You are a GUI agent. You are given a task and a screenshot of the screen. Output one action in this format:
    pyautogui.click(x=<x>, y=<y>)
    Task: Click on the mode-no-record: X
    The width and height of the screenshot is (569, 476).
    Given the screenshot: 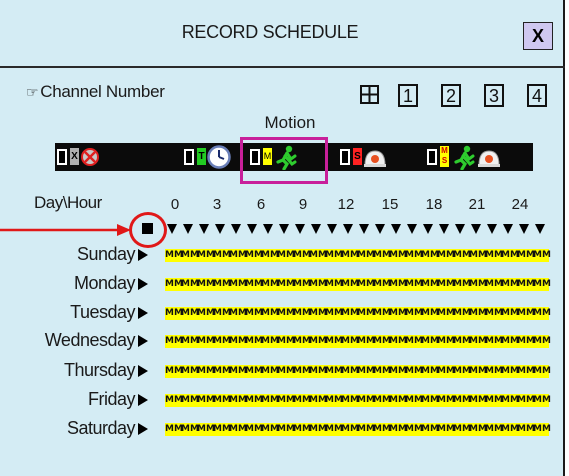 What is the action you would take?
    pyautogui.click(x=87, y=157)
    